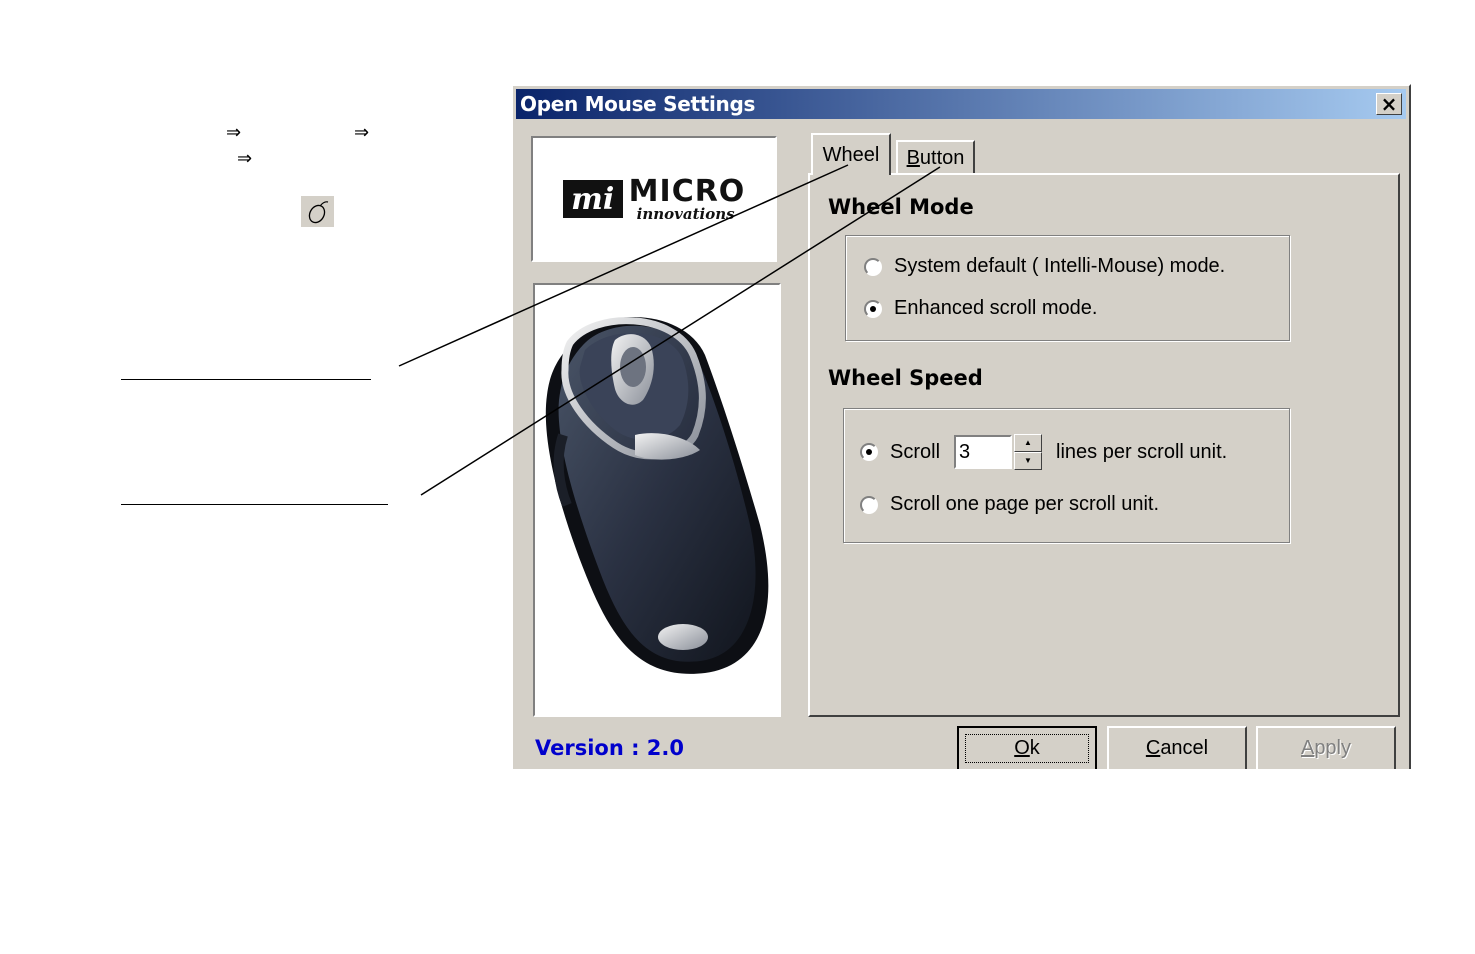 This screenshot has height=954, width=1475. Describe the element at coordinates (685, 213) in the screenshot. I see `logo-word-innovations: innovations` at that location.